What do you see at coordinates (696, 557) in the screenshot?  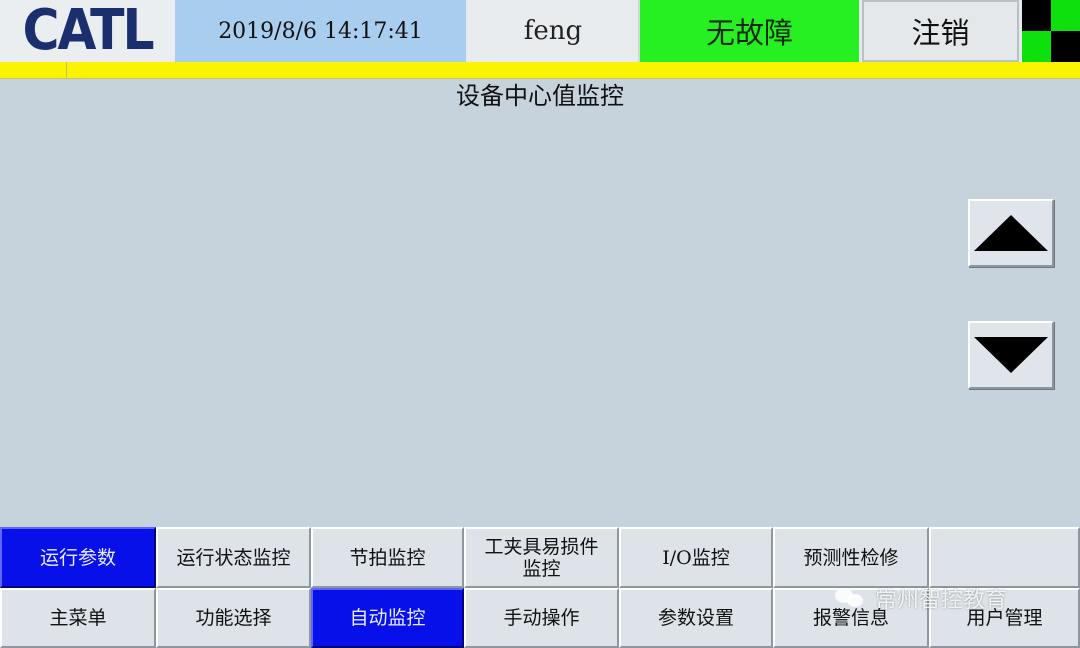 I see `tab-io-monitor: I/O监控` at bounding box center [696, 557].